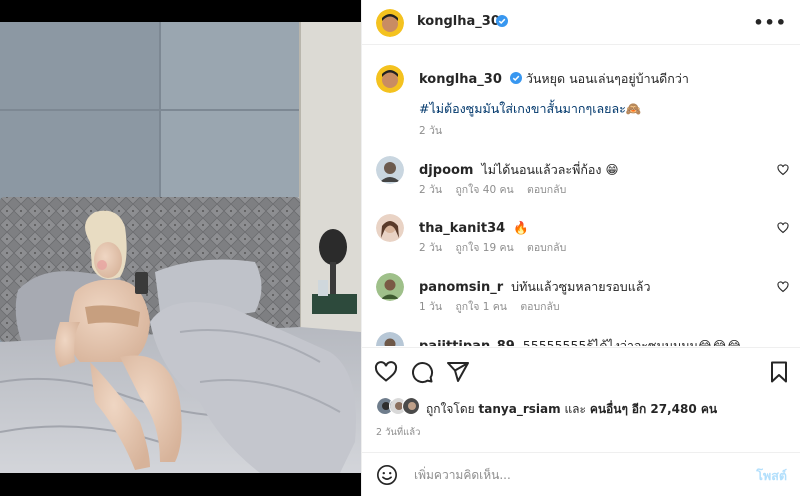 This screenshot has width=800, height=496. Describe the element at coordinates (462, 228) in the screenshot. I see `comment-username: tha_kanit34` at that location.